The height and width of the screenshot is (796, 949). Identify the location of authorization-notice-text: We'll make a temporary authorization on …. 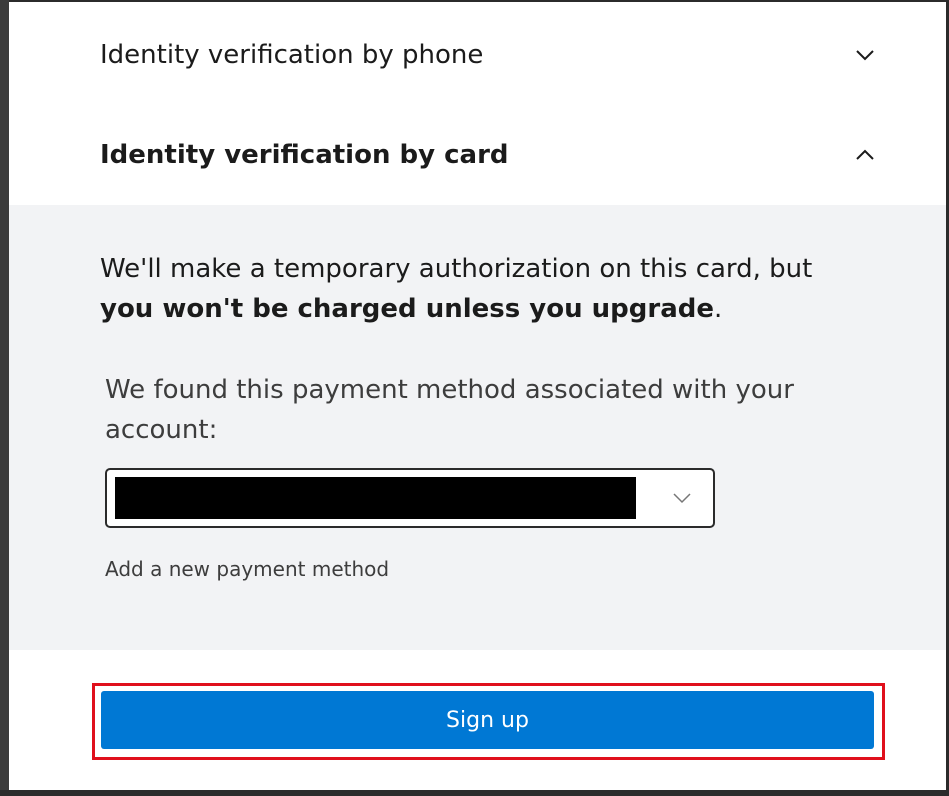
(456, 269).